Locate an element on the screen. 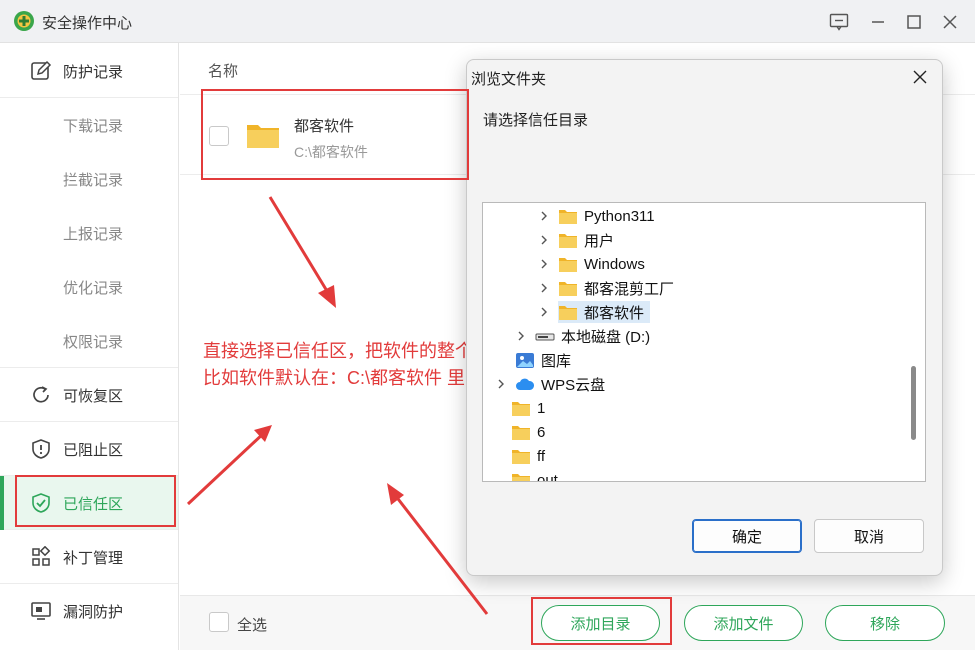 The height and width of the screenshot is (650, 975). sidebar-item-protection-log: 防护记录 is located at coordinates (89, 71).